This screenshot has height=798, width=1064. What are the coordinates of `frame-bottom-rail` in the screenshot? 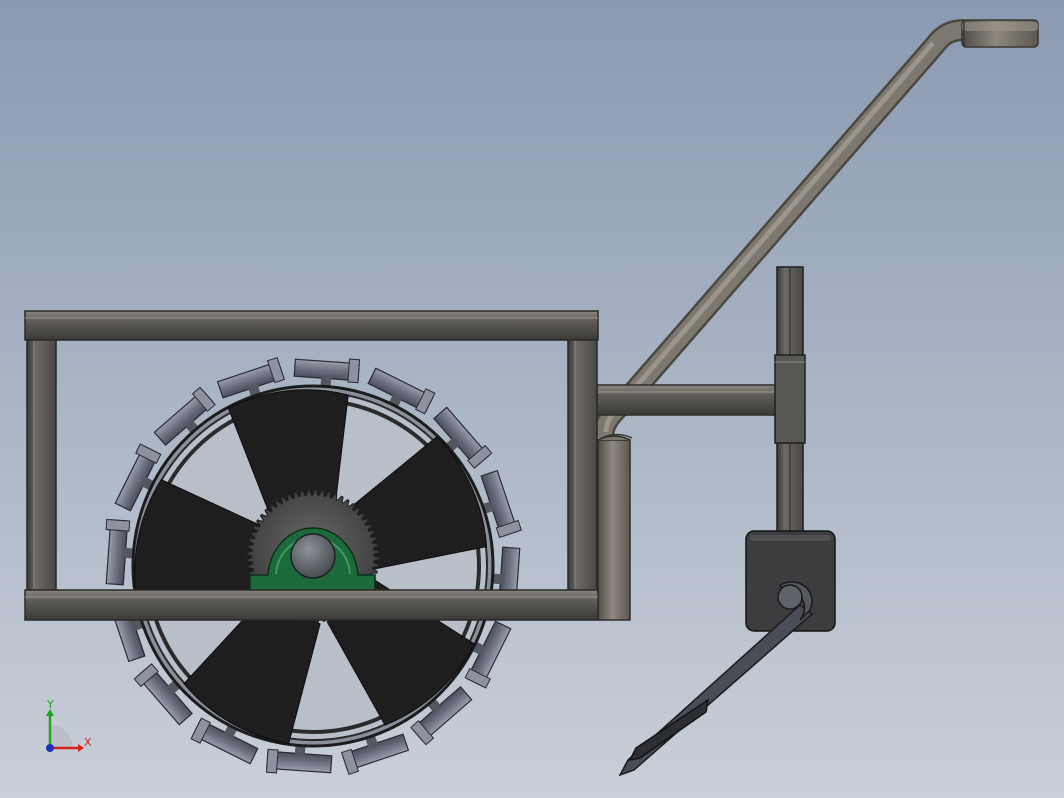 It's located at (311, 605).